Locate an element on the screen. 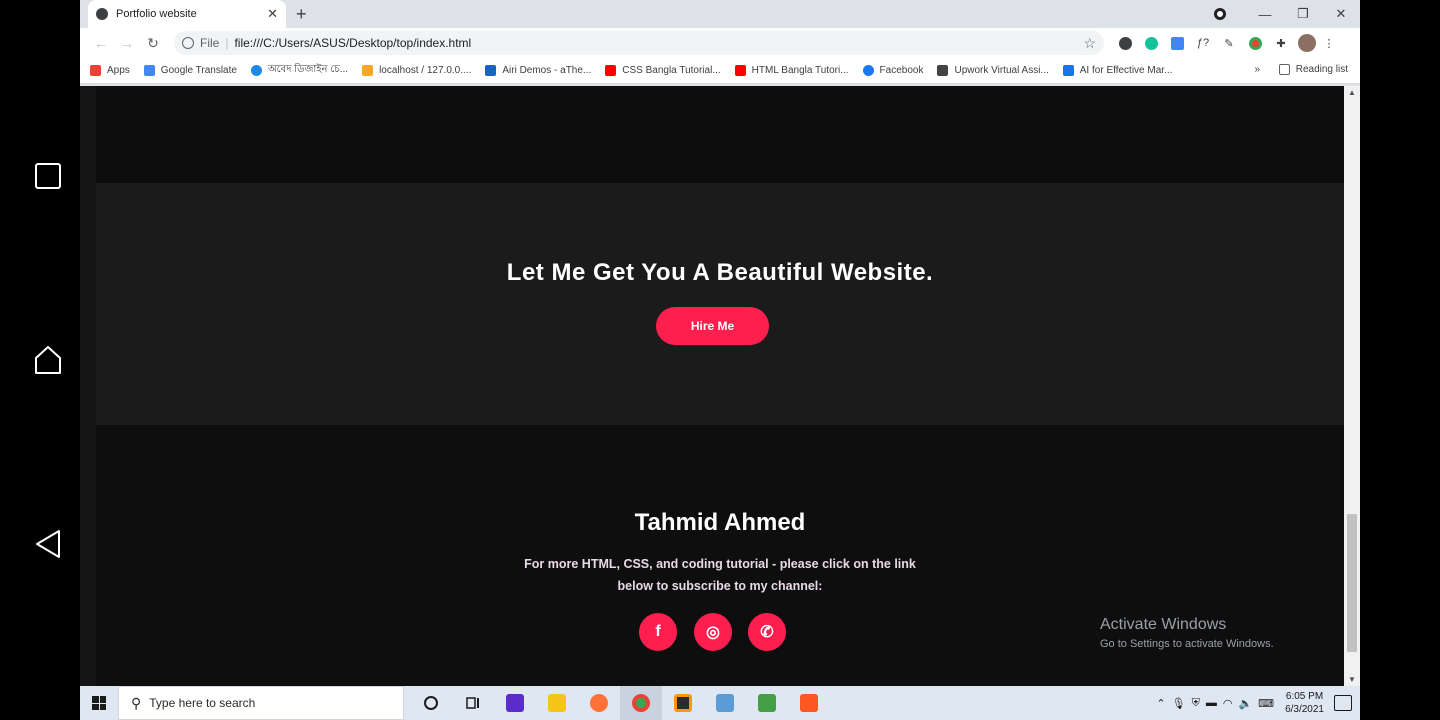  puzzle-icon: ✚ is located at coordinates (1281, 43).